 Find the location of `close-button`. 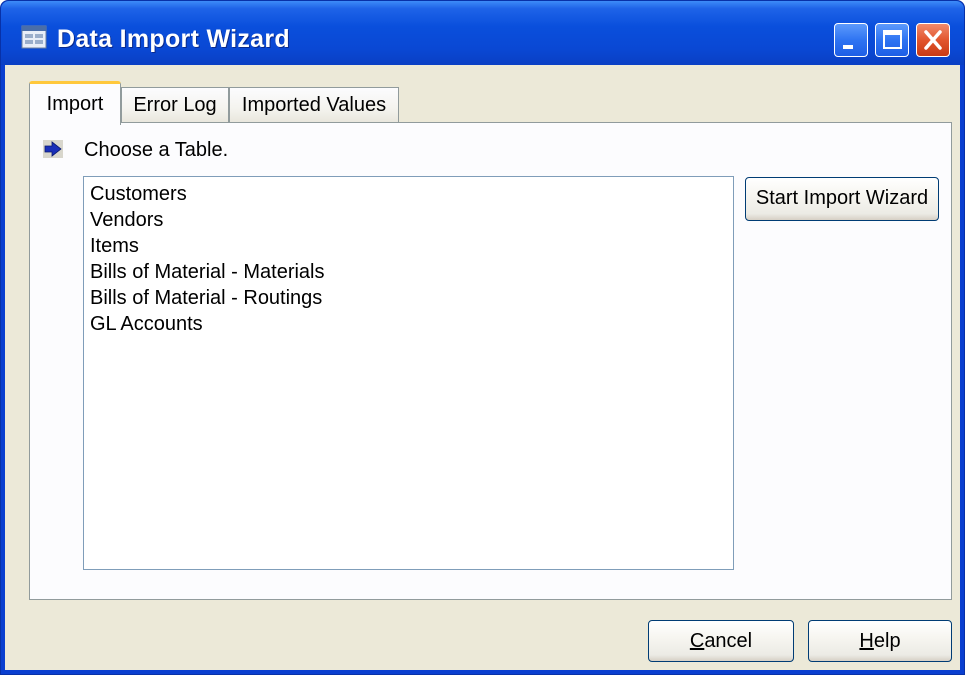

close-button is located at coordinates (933, 40).